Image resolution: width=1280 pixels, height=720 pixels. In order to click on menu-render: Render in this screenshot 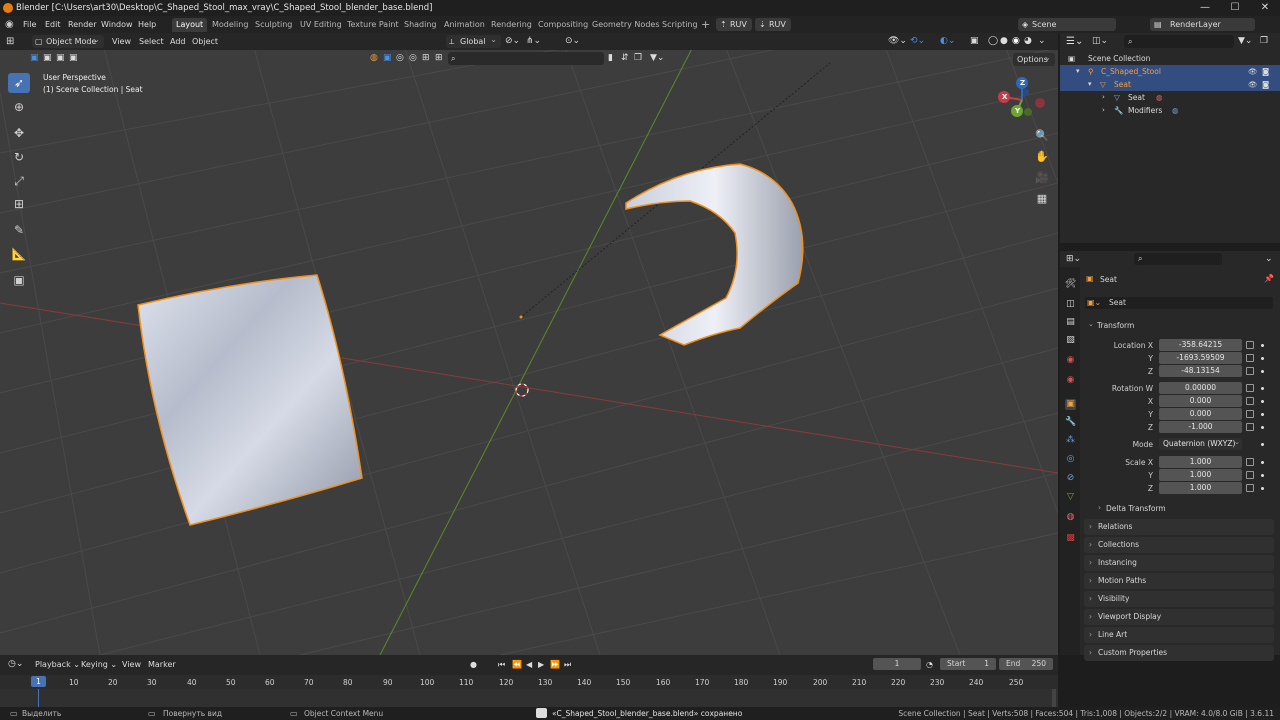, I will do `click(82, 24)`.